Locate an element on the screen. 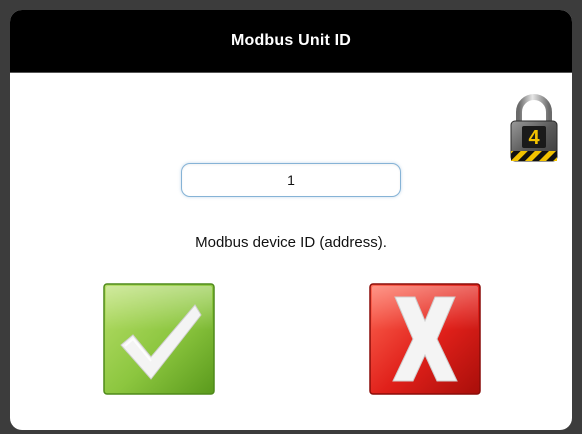  padlock-icon: 4 is located at coordinates (534, 129).